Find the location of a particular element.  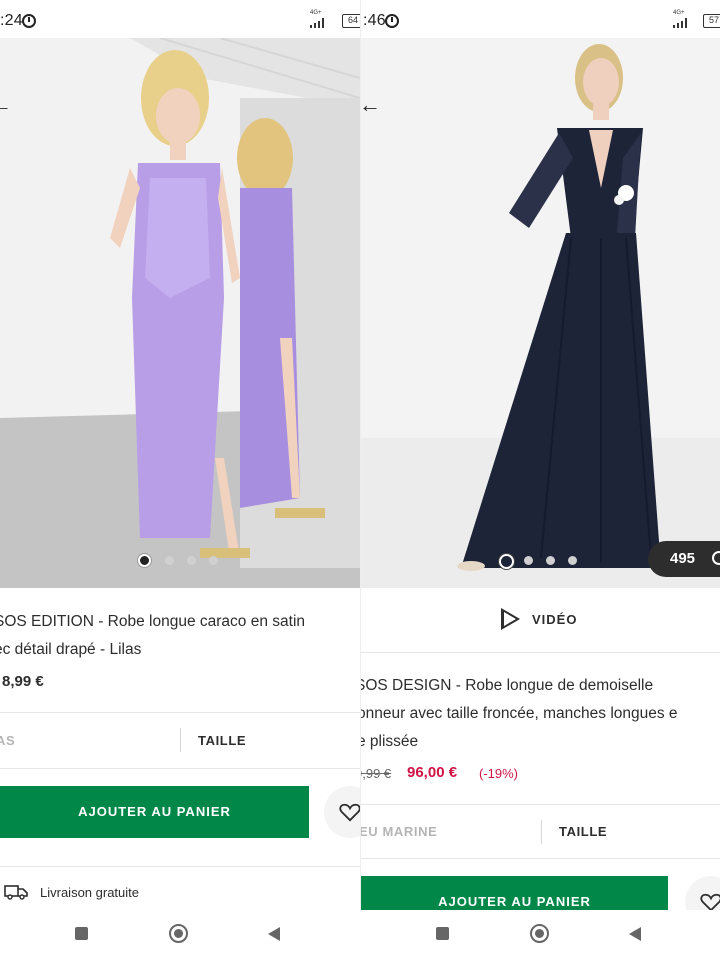

save-count: 495 is located at coordinates (683, 558).